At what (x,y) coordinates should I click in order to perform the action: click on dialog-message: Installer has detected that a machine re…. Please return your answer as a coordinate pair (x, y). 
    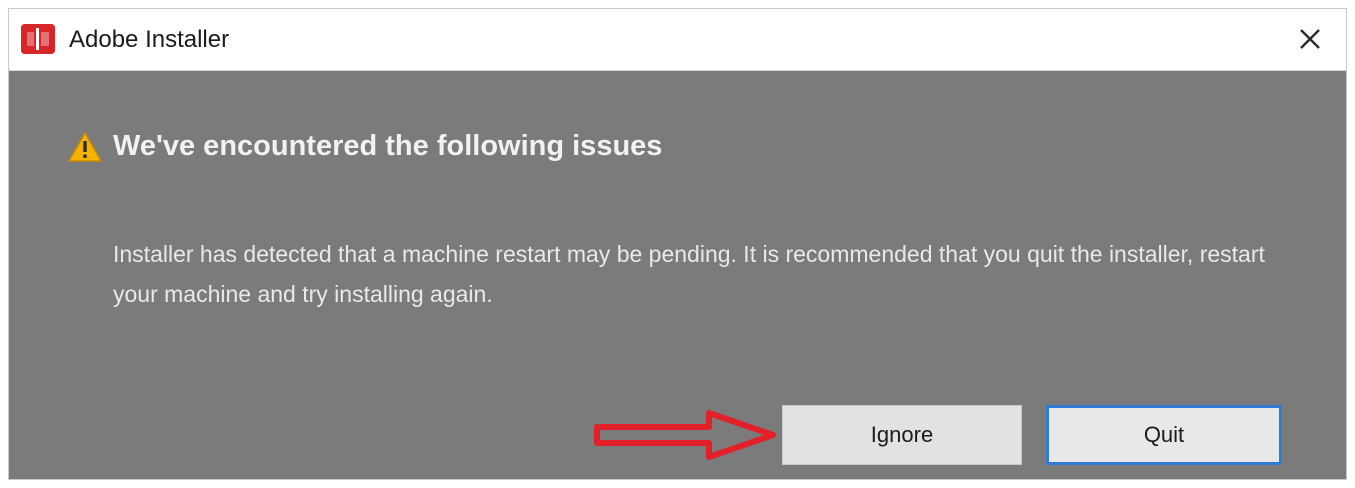
    Looking at the image, I should click on (689, 274).